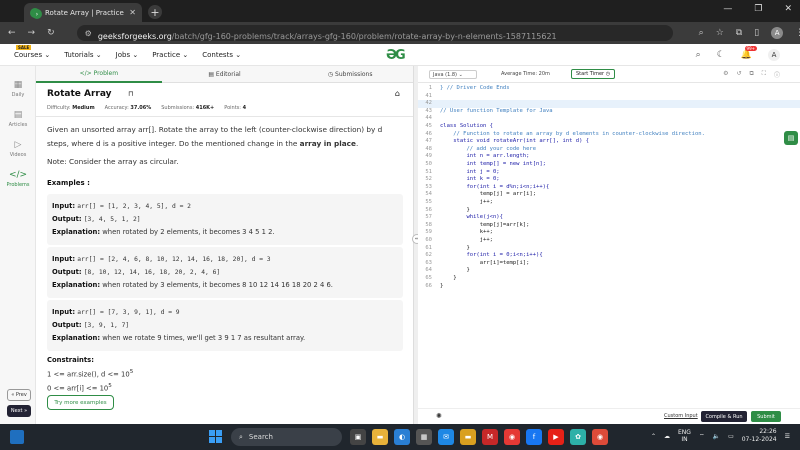 Image resolution: width=800 pixels, height=450 pixels. What do you see at coordinates (578, 437) in the screenshot?
I see `app-icon: ✿` at bounding box center [578, 437].